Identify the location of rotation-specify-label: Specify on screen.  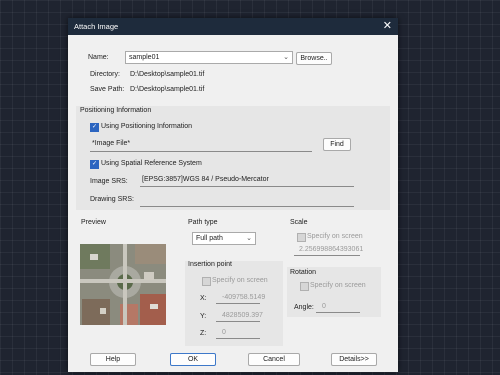
(338, 285).